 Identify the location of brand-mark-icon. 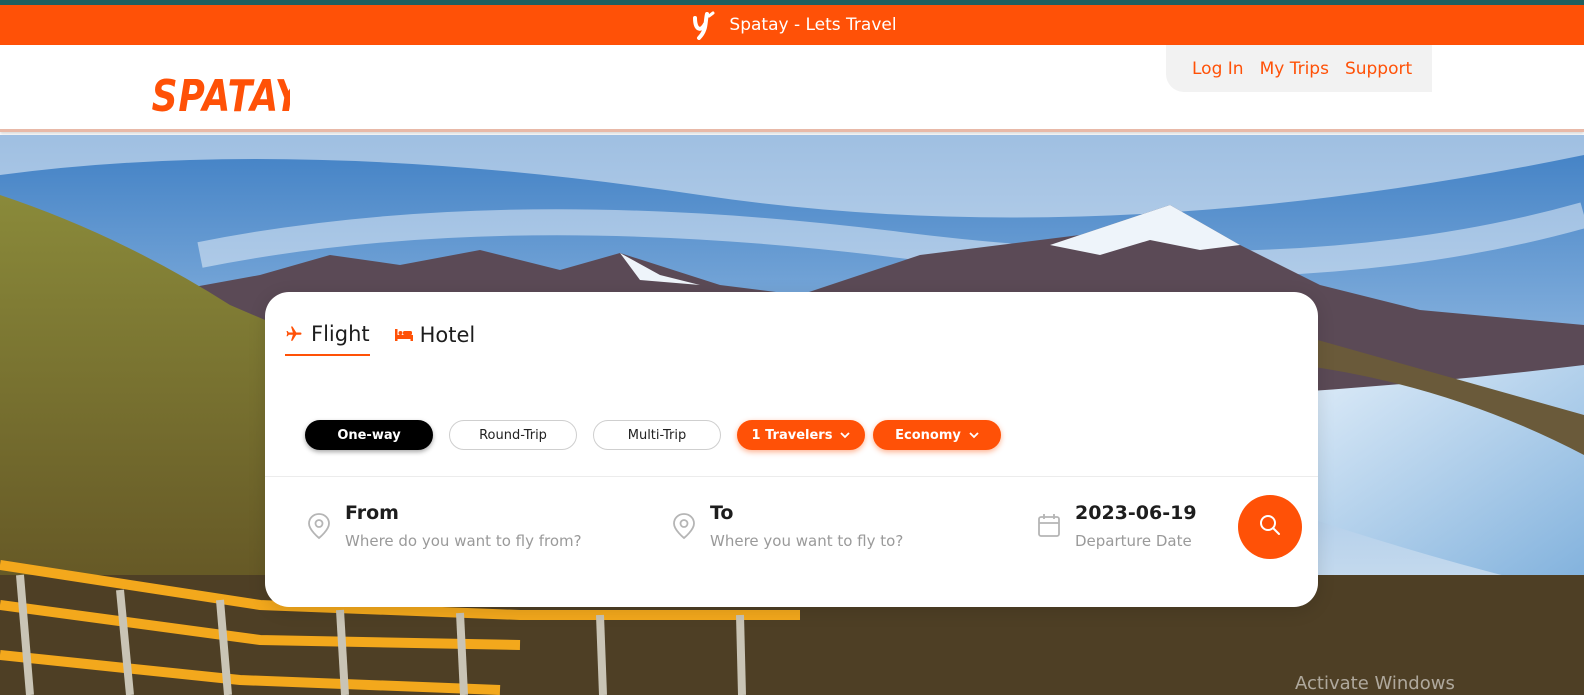
(704, 25).